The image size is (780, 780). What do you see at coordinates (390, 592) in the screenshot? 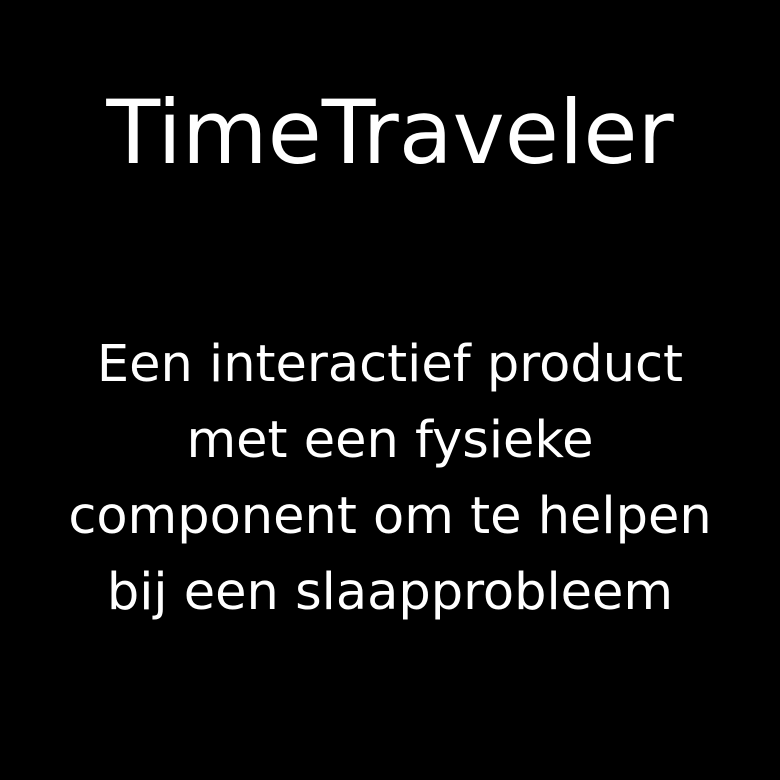
I see `description-line-4: bij een slaapprobleem` at bounding box center [390, 592].